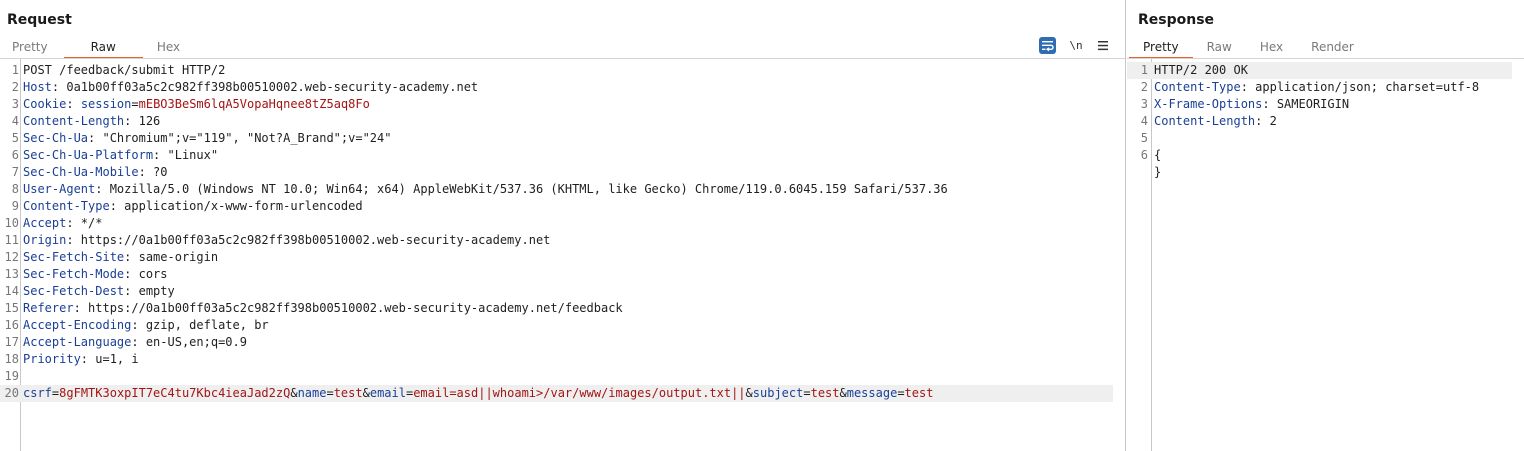 Image resolution: width=1524 pixels, height=451 pixels. I want to click on line-content: Accept-Language: en-US,en;q=0.9, so click(135, 342).